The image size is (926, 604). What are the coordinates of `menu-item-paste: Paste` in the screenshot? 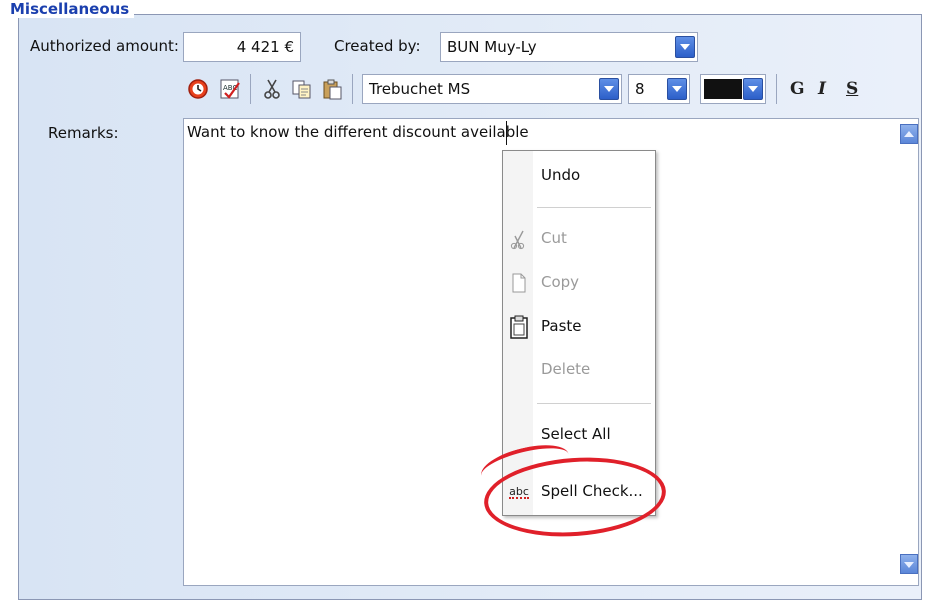 It's located at (561, 326).